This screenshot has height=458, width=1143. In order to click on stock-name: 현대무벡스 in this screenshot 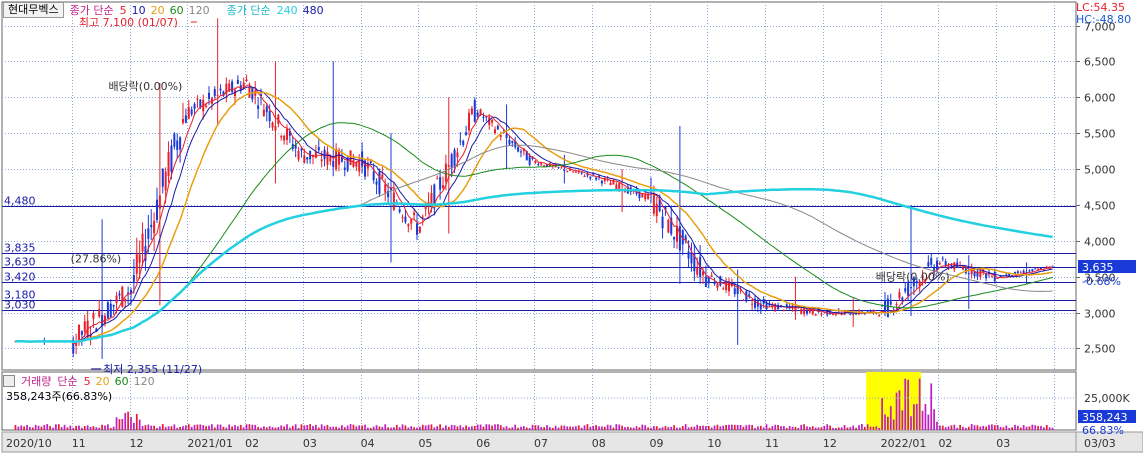, I will do `click(33, 10)`.